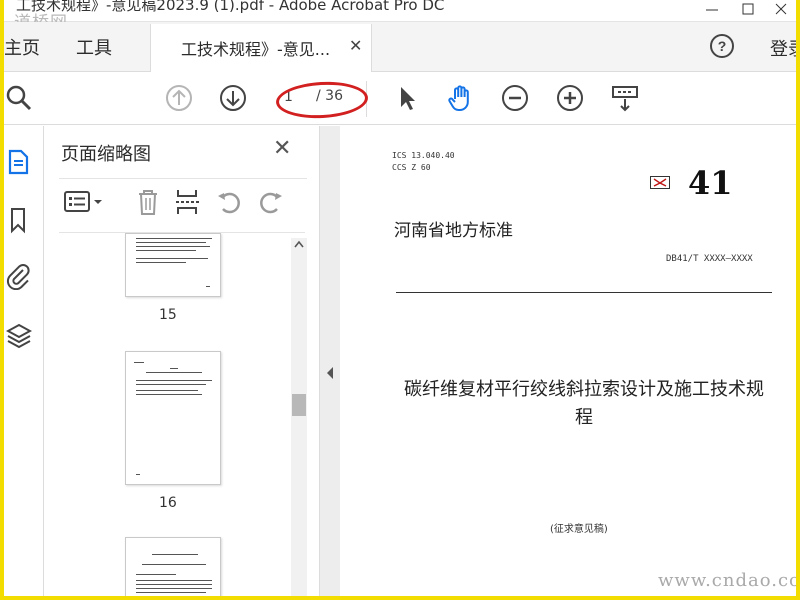 The height and width of the screenshot is (600, 800). I want to click on db-logo-icon, so click(660, 182).